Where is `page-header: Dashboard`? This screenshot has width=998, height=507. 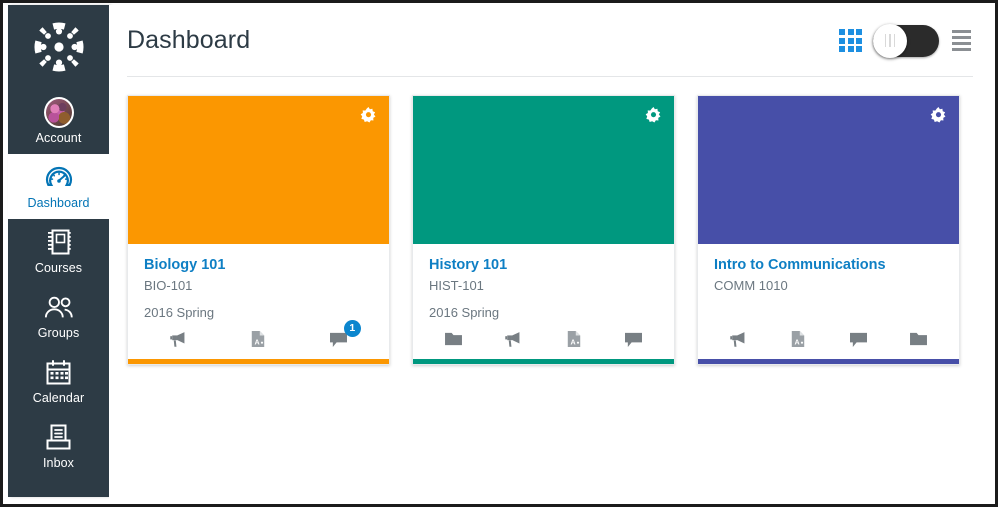 page-header: Dashboard is located at coordinates (550, 41).